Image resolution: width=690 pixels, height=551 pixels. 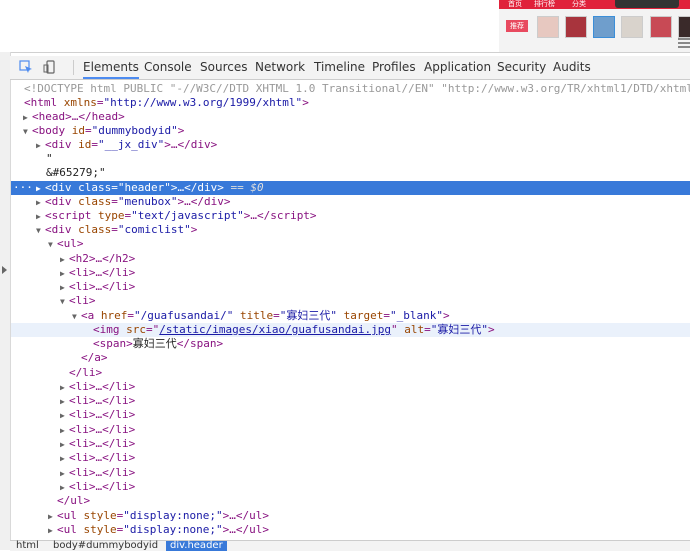 What do you see at coordinates (4, 270) in the screenshot?
I see `expand-arrow-icon` at bounding box center [4, 270].